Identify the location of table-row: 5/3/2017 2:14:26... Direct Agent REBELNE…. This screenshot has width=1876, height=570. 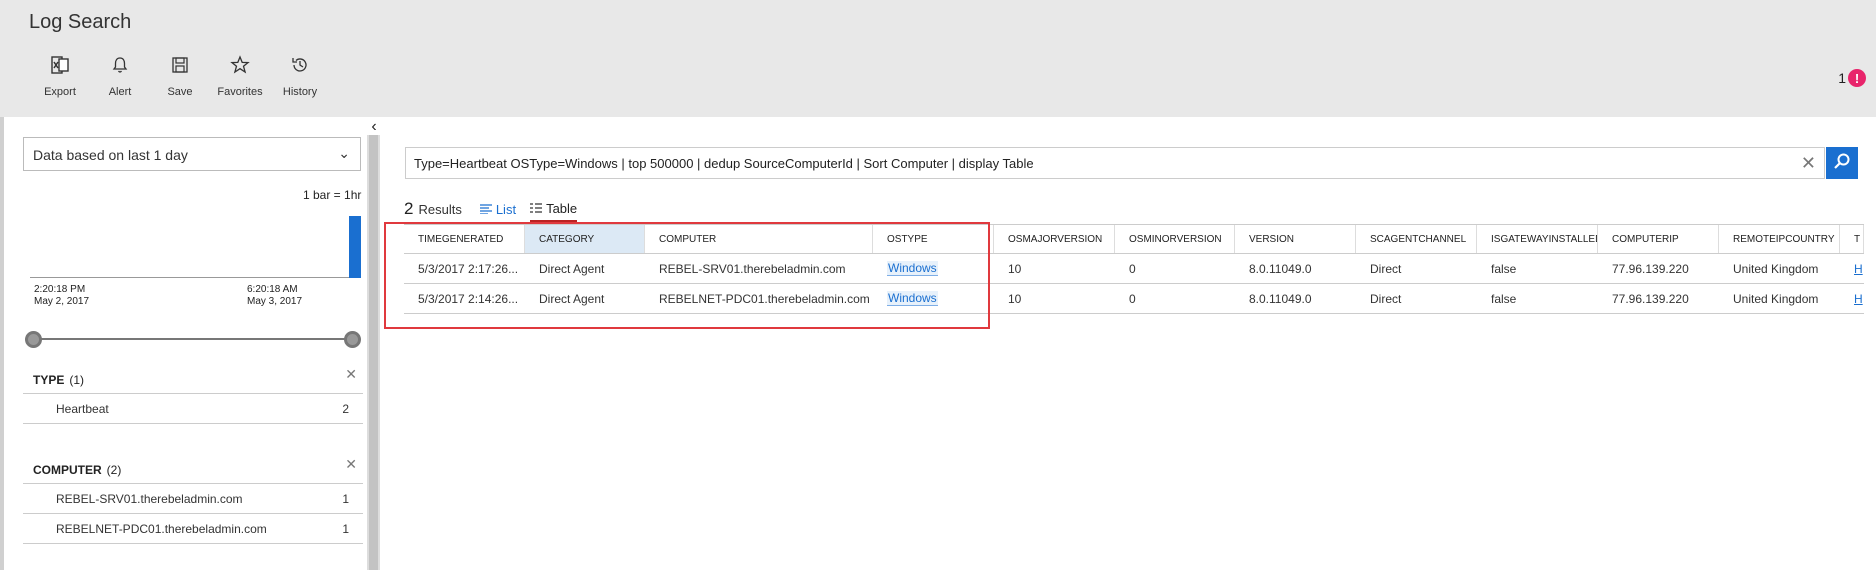
(1134, 299).